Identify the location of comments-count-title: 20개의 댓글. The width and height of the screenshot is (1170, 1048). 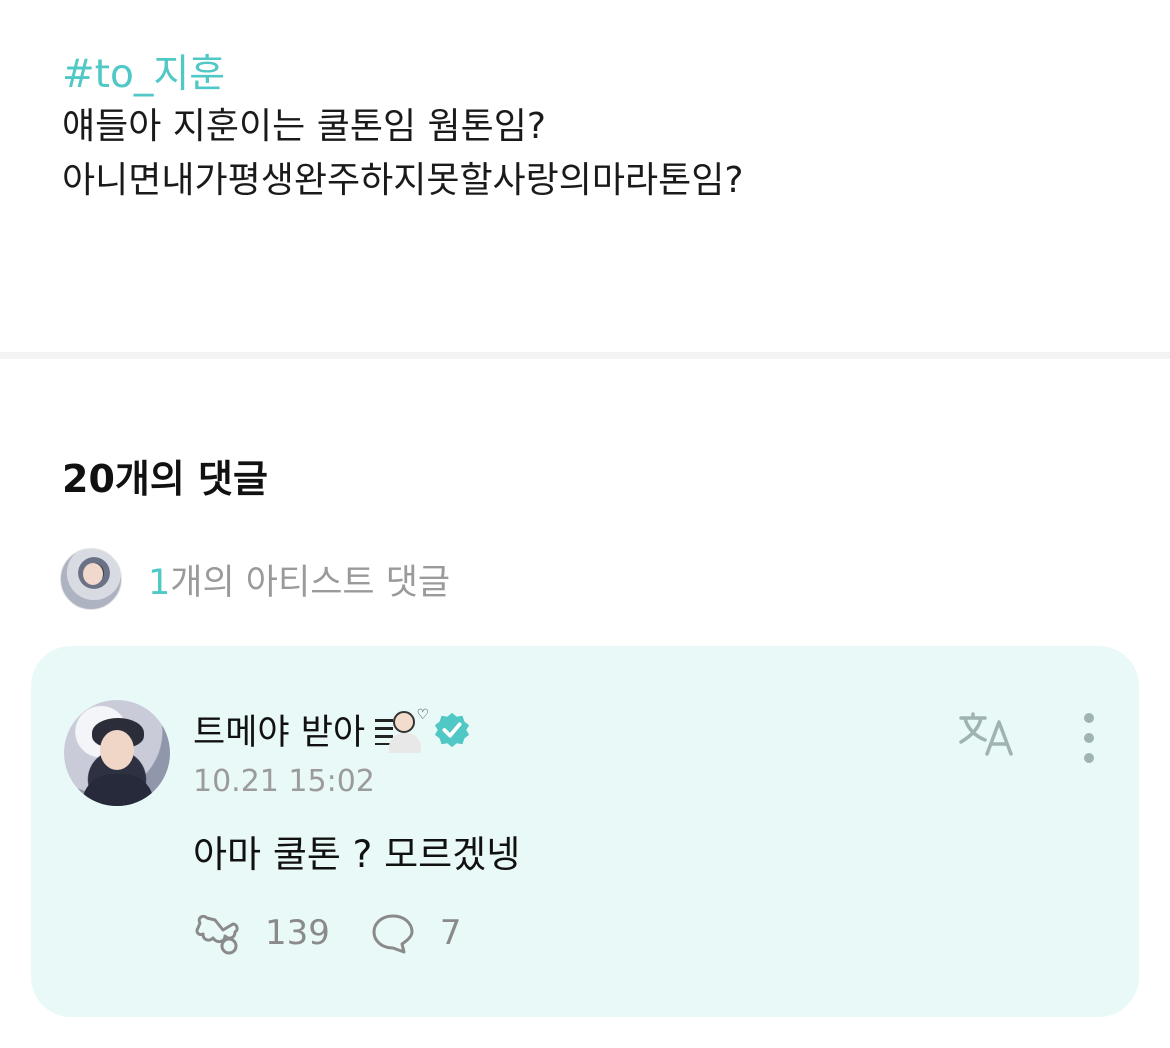
(165, 479).